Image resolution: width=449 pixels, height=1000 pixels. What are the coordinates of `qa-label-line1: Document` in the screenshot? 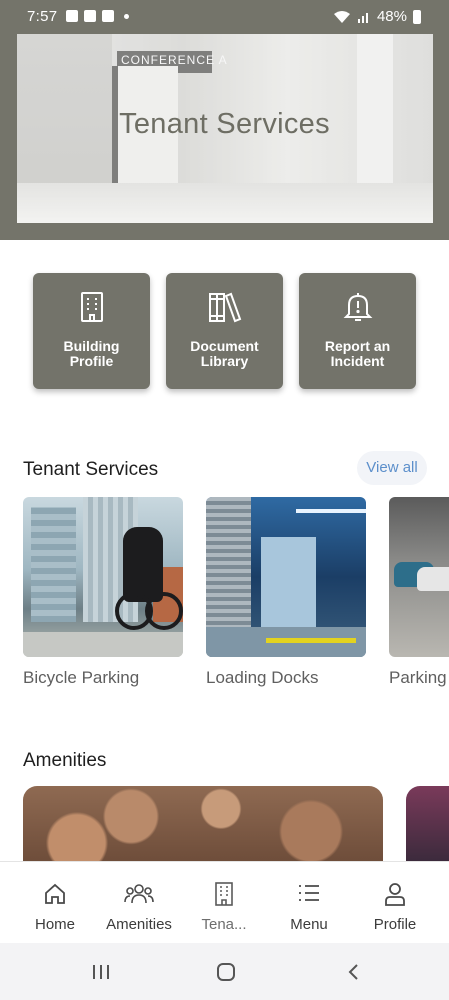 It's located at (224, 346).